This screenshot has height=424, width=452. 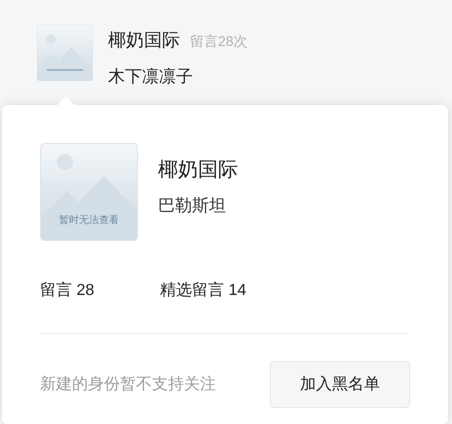 I want to click on image-placeholder-icon, so click(x=65, y=53).